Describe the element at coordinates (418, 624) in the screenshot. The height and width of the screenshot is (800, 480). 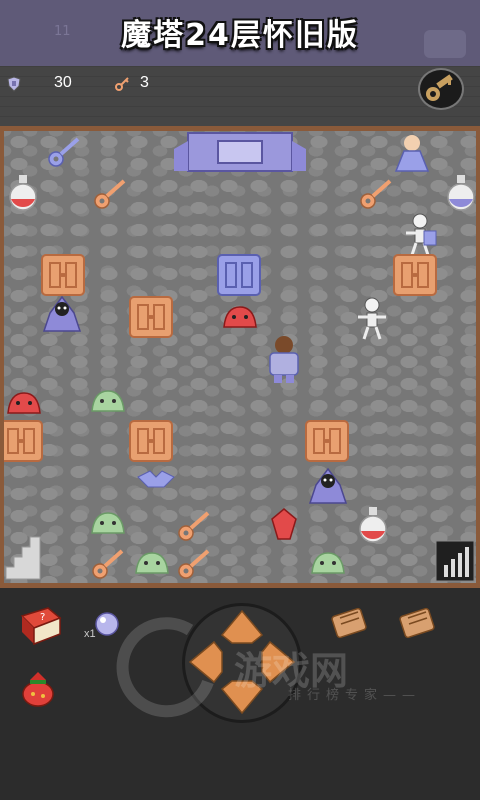
I see `fly-down-scroll-icon` at that location.